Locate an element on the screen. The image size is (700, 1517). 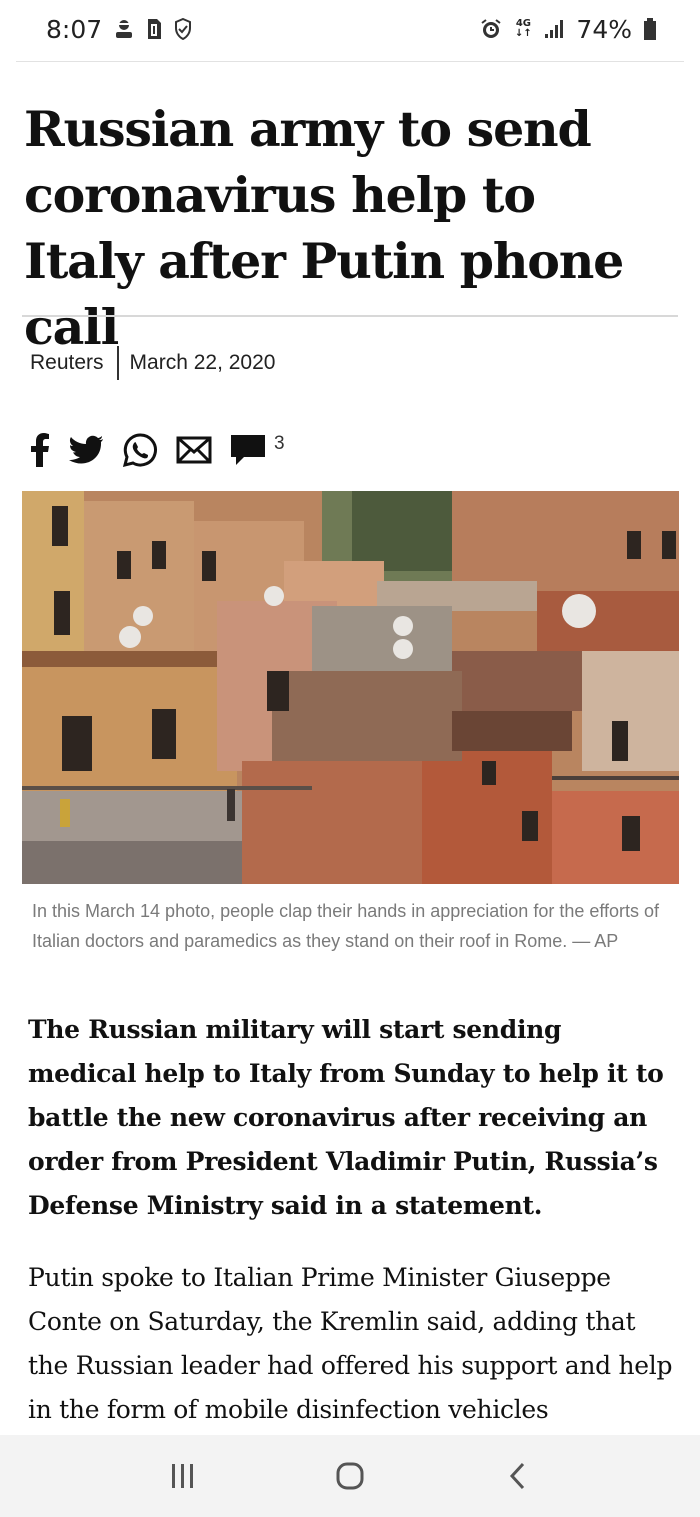
status-bar-left: 8:07 is located at coordinates (119, 29).